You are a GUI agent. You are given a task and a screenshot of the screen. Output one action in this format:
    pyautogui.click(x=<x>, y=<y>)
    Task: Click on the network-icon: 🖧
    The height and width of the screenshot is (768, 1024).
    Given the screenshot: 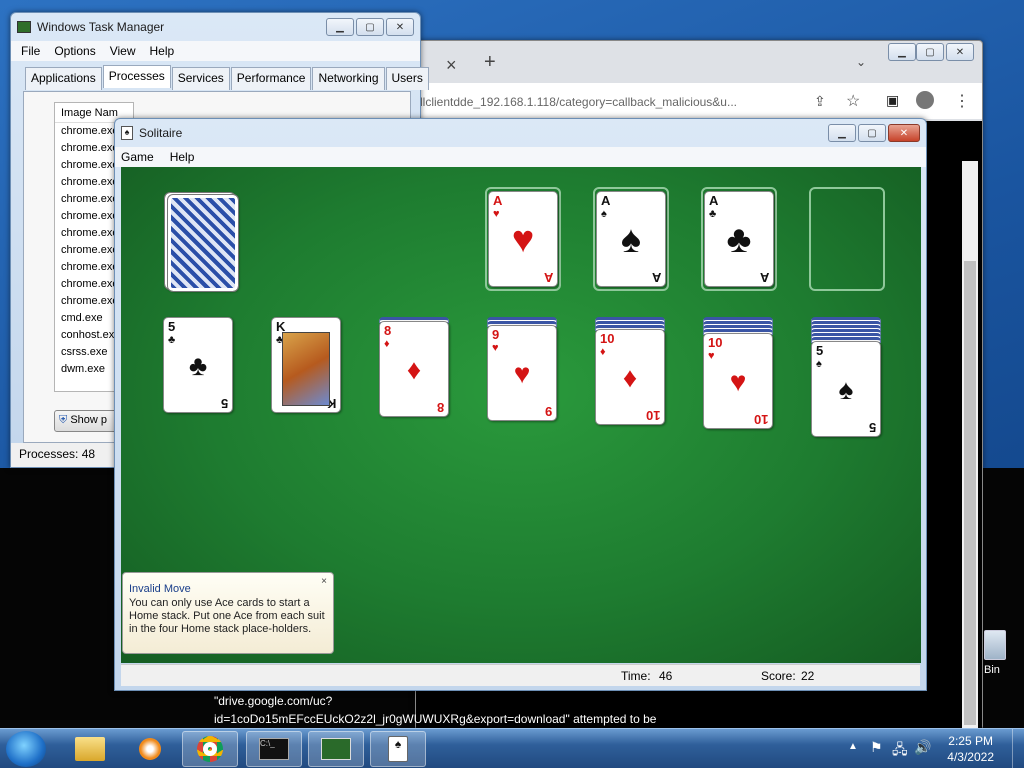 What is the action you would take?
    pyautogui.click(x=900, y=751)
    